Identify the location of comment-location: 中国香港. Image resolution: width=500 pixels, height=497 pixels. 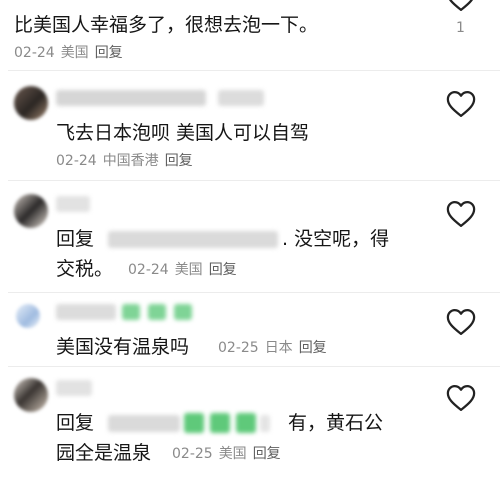
(130, 161).